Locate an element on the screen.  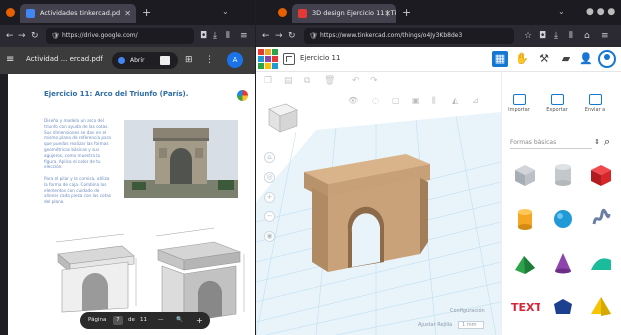
mirror-icon: ◭ is located at coordinates (455, 100).